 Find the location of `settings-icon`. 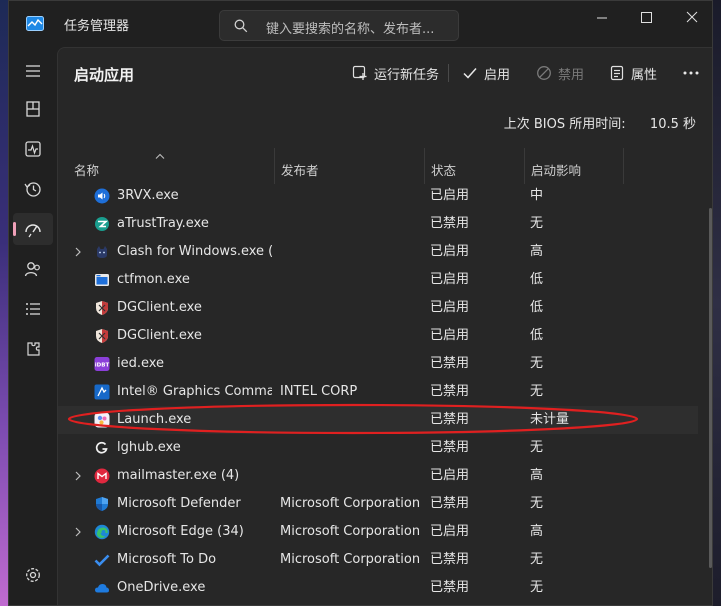

settings-icon is located at coordinates (33, 575).